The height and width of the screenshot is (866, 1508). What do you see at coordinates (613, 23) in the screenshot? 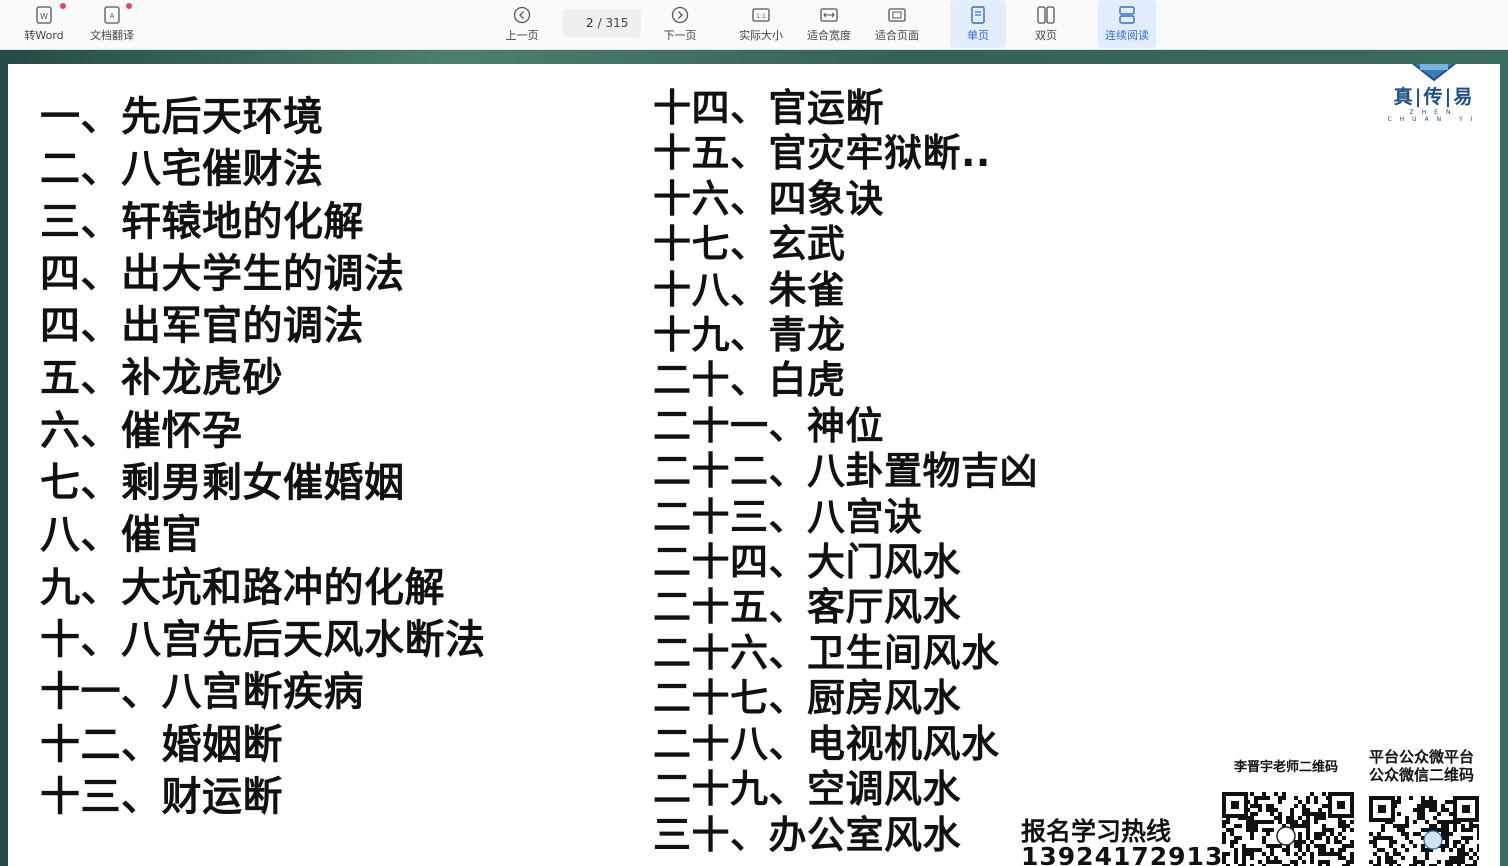
I see `total-pages: / 315` at bounding box center [613, 23].